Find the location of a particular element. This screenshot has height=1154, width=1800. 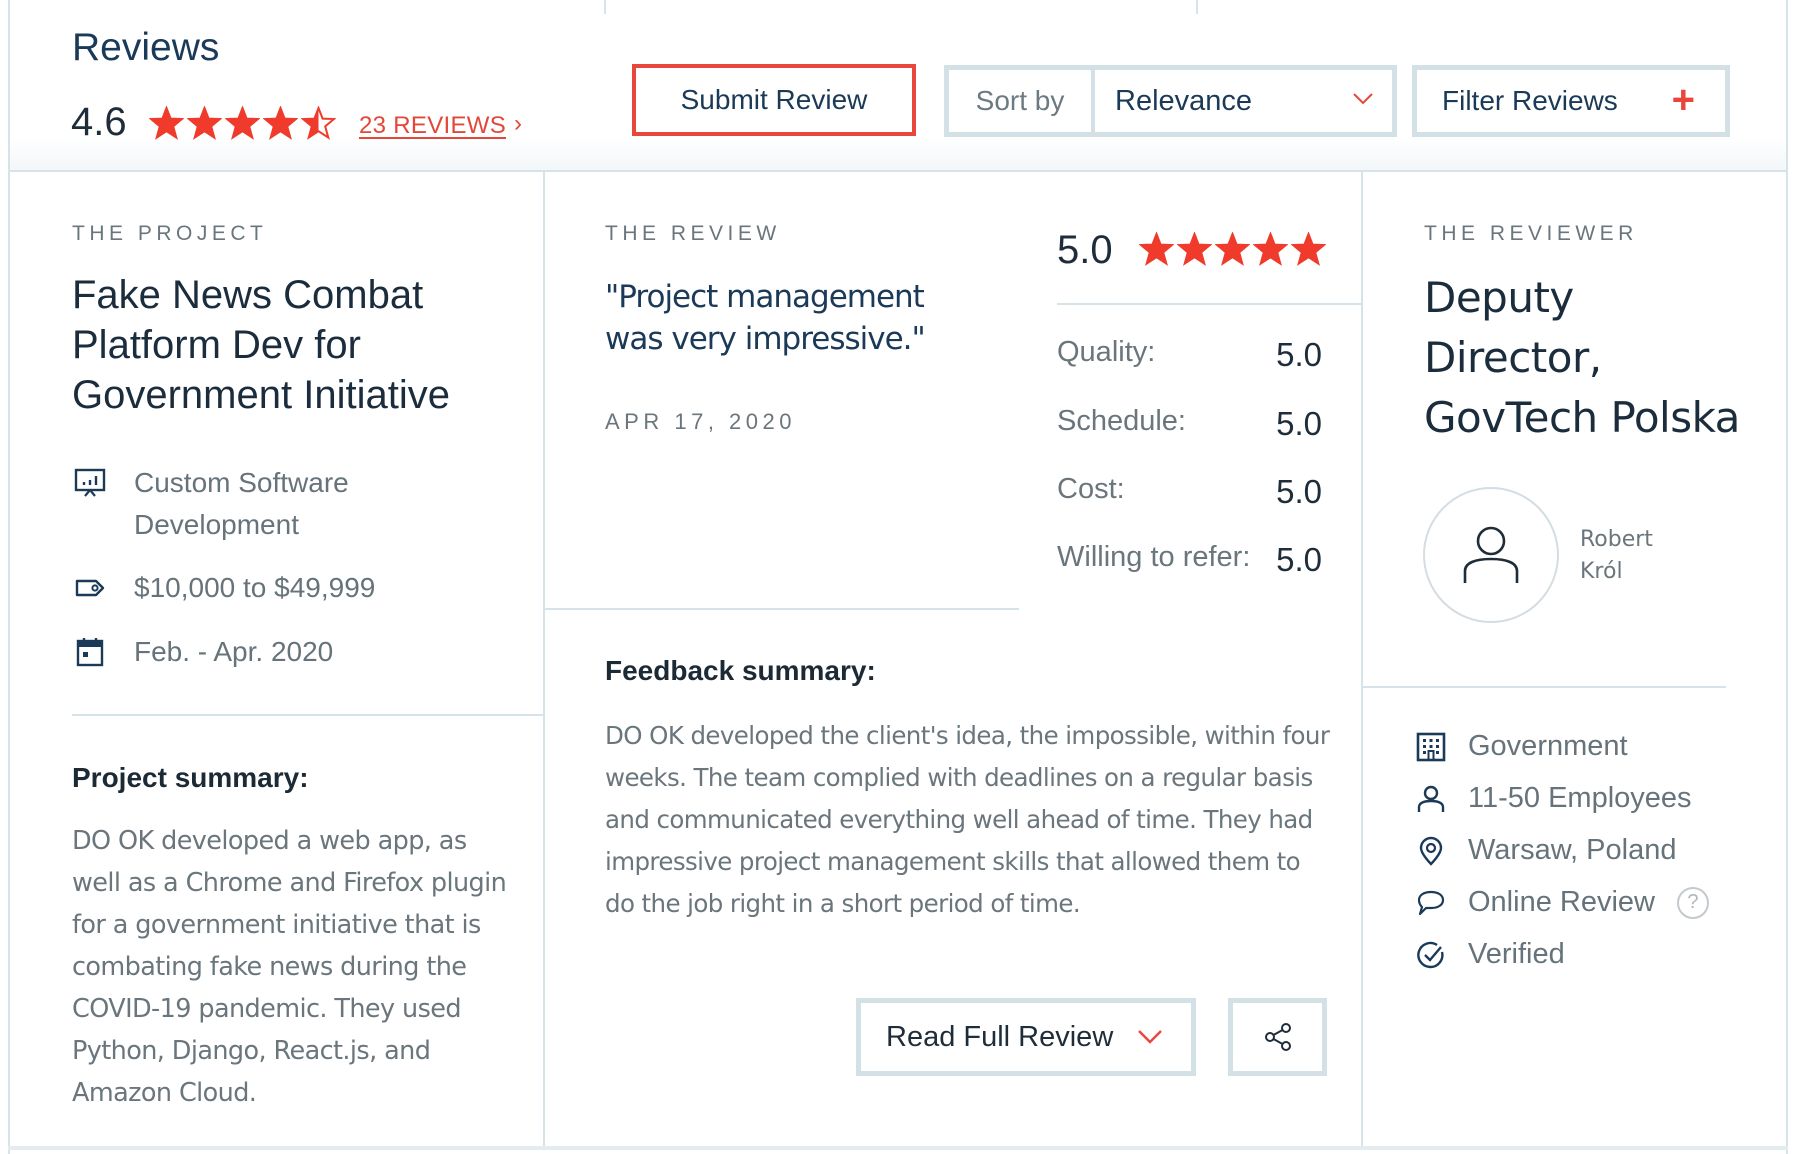

score-divider is located at coordinates (1209, 304).